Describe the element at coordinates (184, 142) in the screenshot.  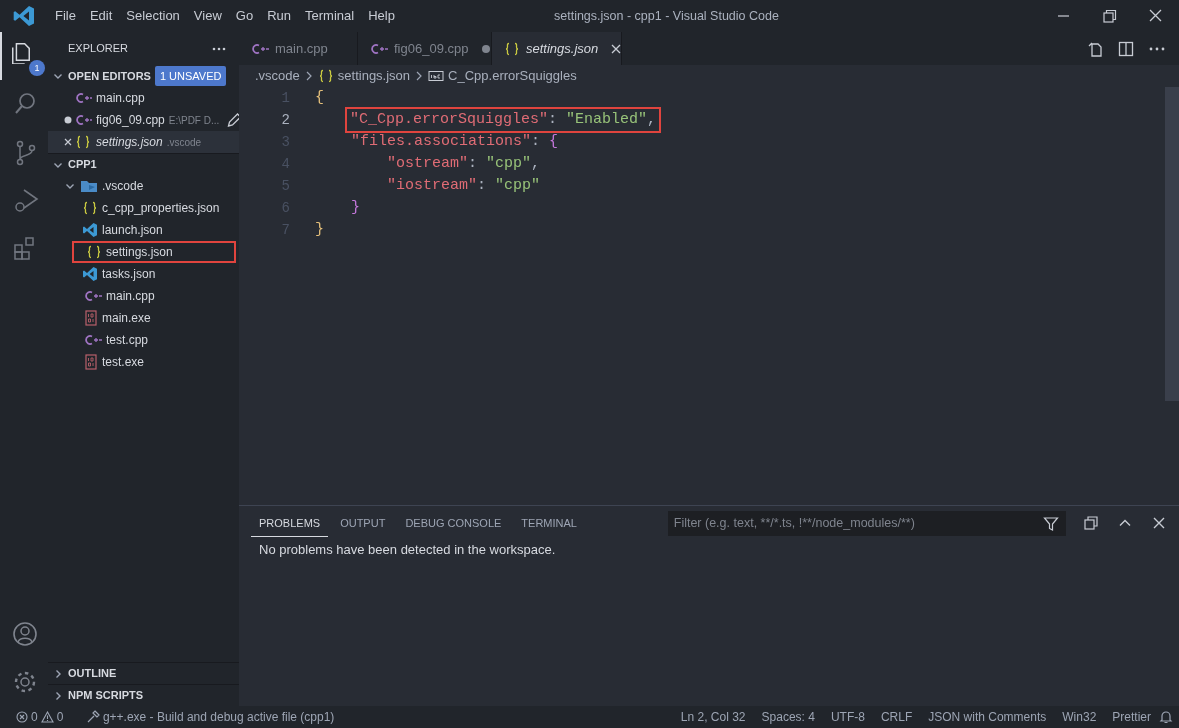
I see `file-path: .vscode` at that location.